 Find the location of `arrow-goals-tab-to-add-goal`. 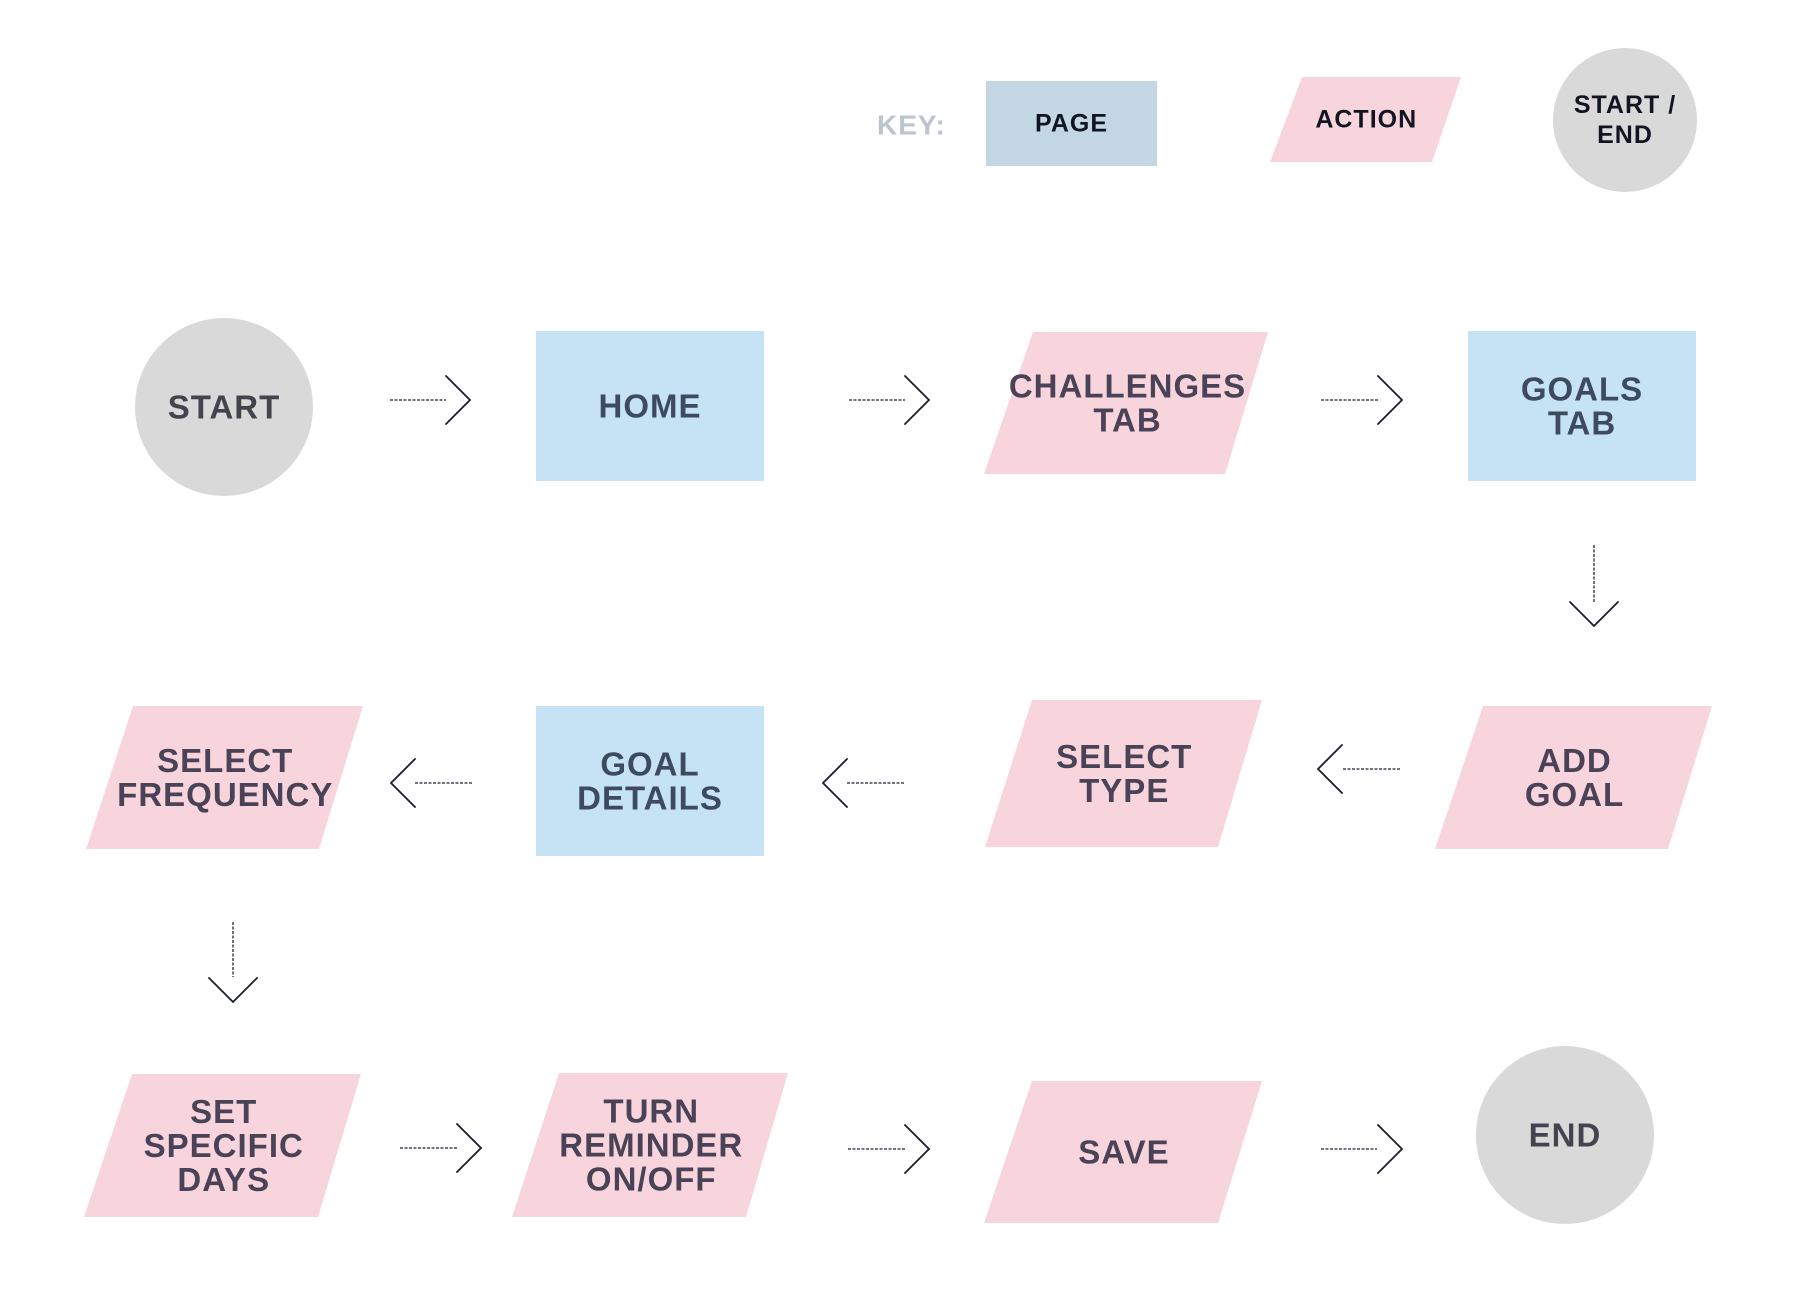

arrow-goals-tab-to-add-goal is located at coordinates (1594, 586).